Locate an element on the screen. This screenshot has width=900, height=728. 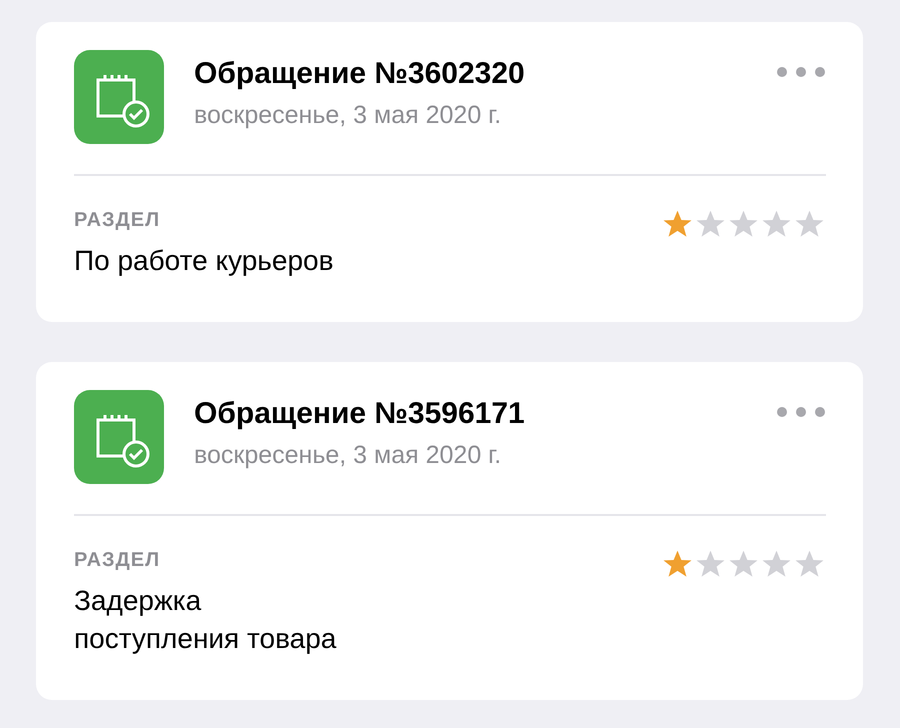
ticket-title: Обращение №3602320 is located at coordinates (360, 74).